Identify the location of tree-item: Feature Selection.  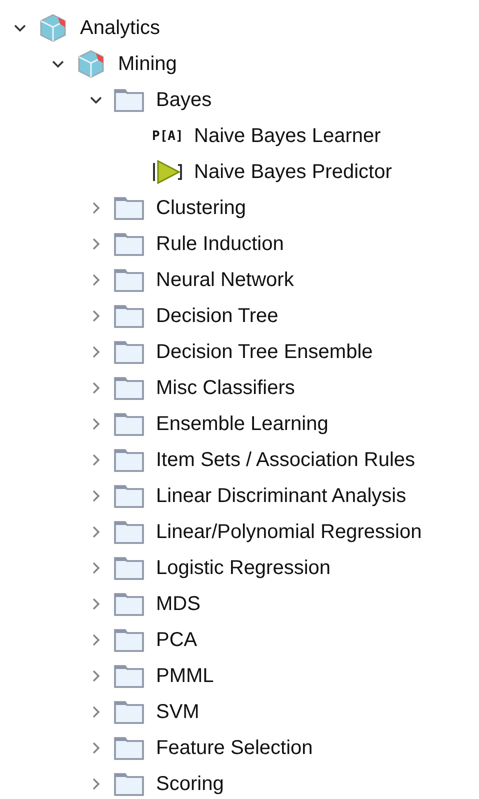
(234, 748).